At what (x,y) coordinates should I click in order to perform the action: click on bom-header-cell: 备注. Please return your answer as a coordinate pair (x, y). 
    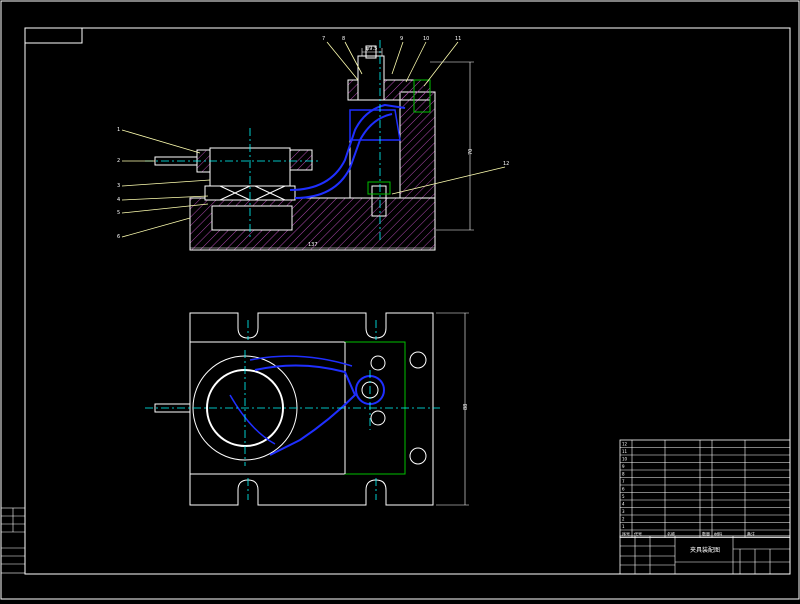
    Looking at the image, I should click on (751, 534).